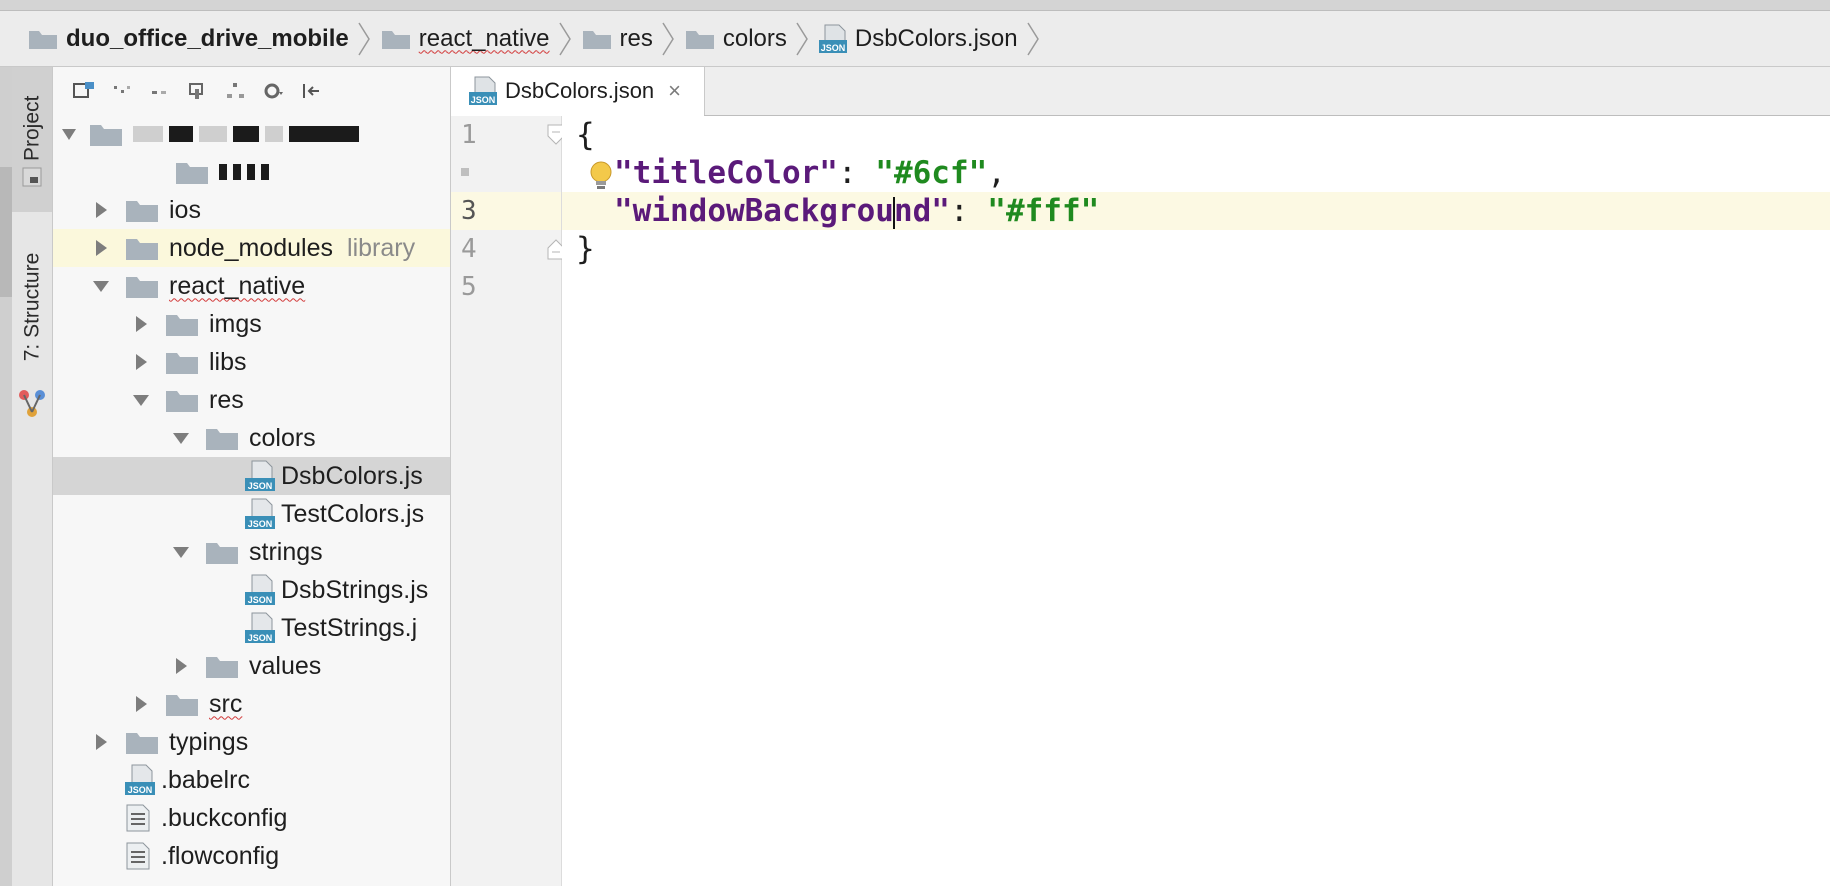 The width and height of the screenshot is (1830, 886). Describe the element at coordinates (198, 91) in the screenshot. I see `tree-options-icon` at that location.